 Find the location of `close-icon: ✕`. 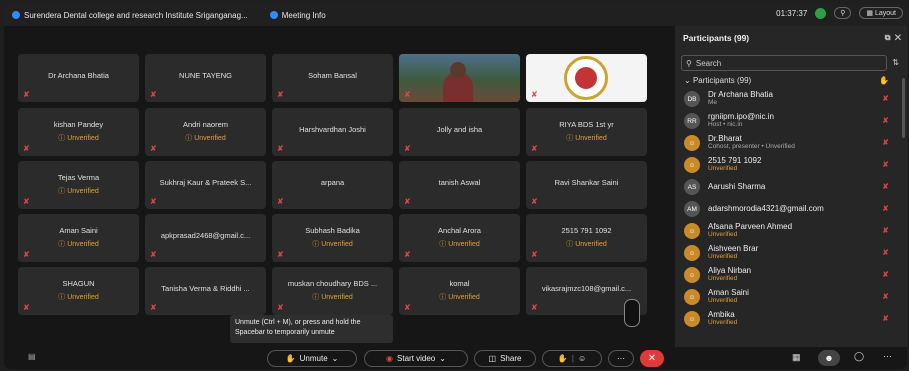

close-icon: ✕ is located at coordinates (898, 37).